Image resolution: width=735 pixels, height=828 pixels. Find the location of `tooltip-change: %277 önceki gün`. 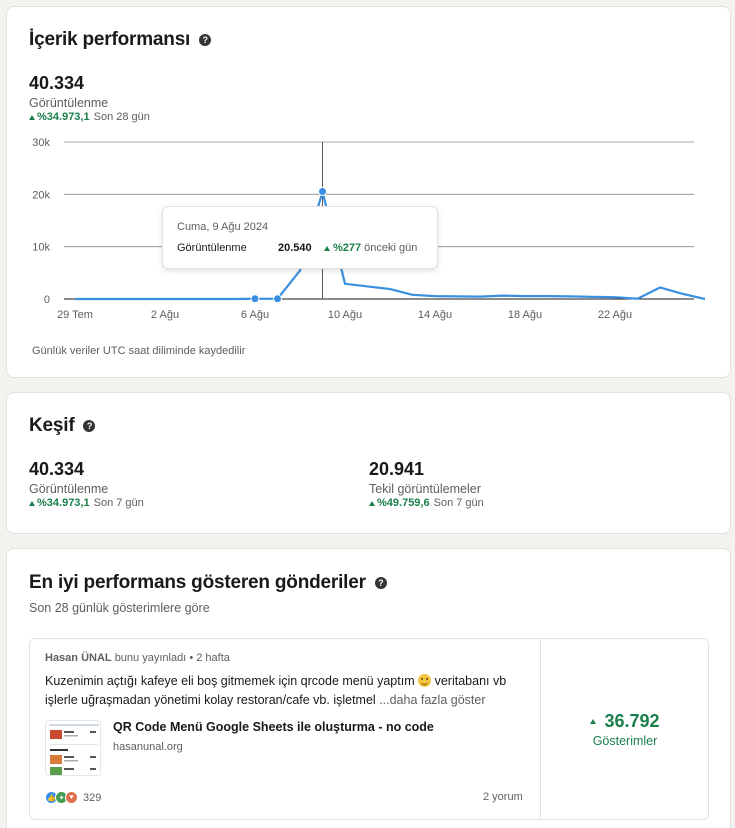

tooltip-change: %277 önceki gün is located at coordinates (370, 248).